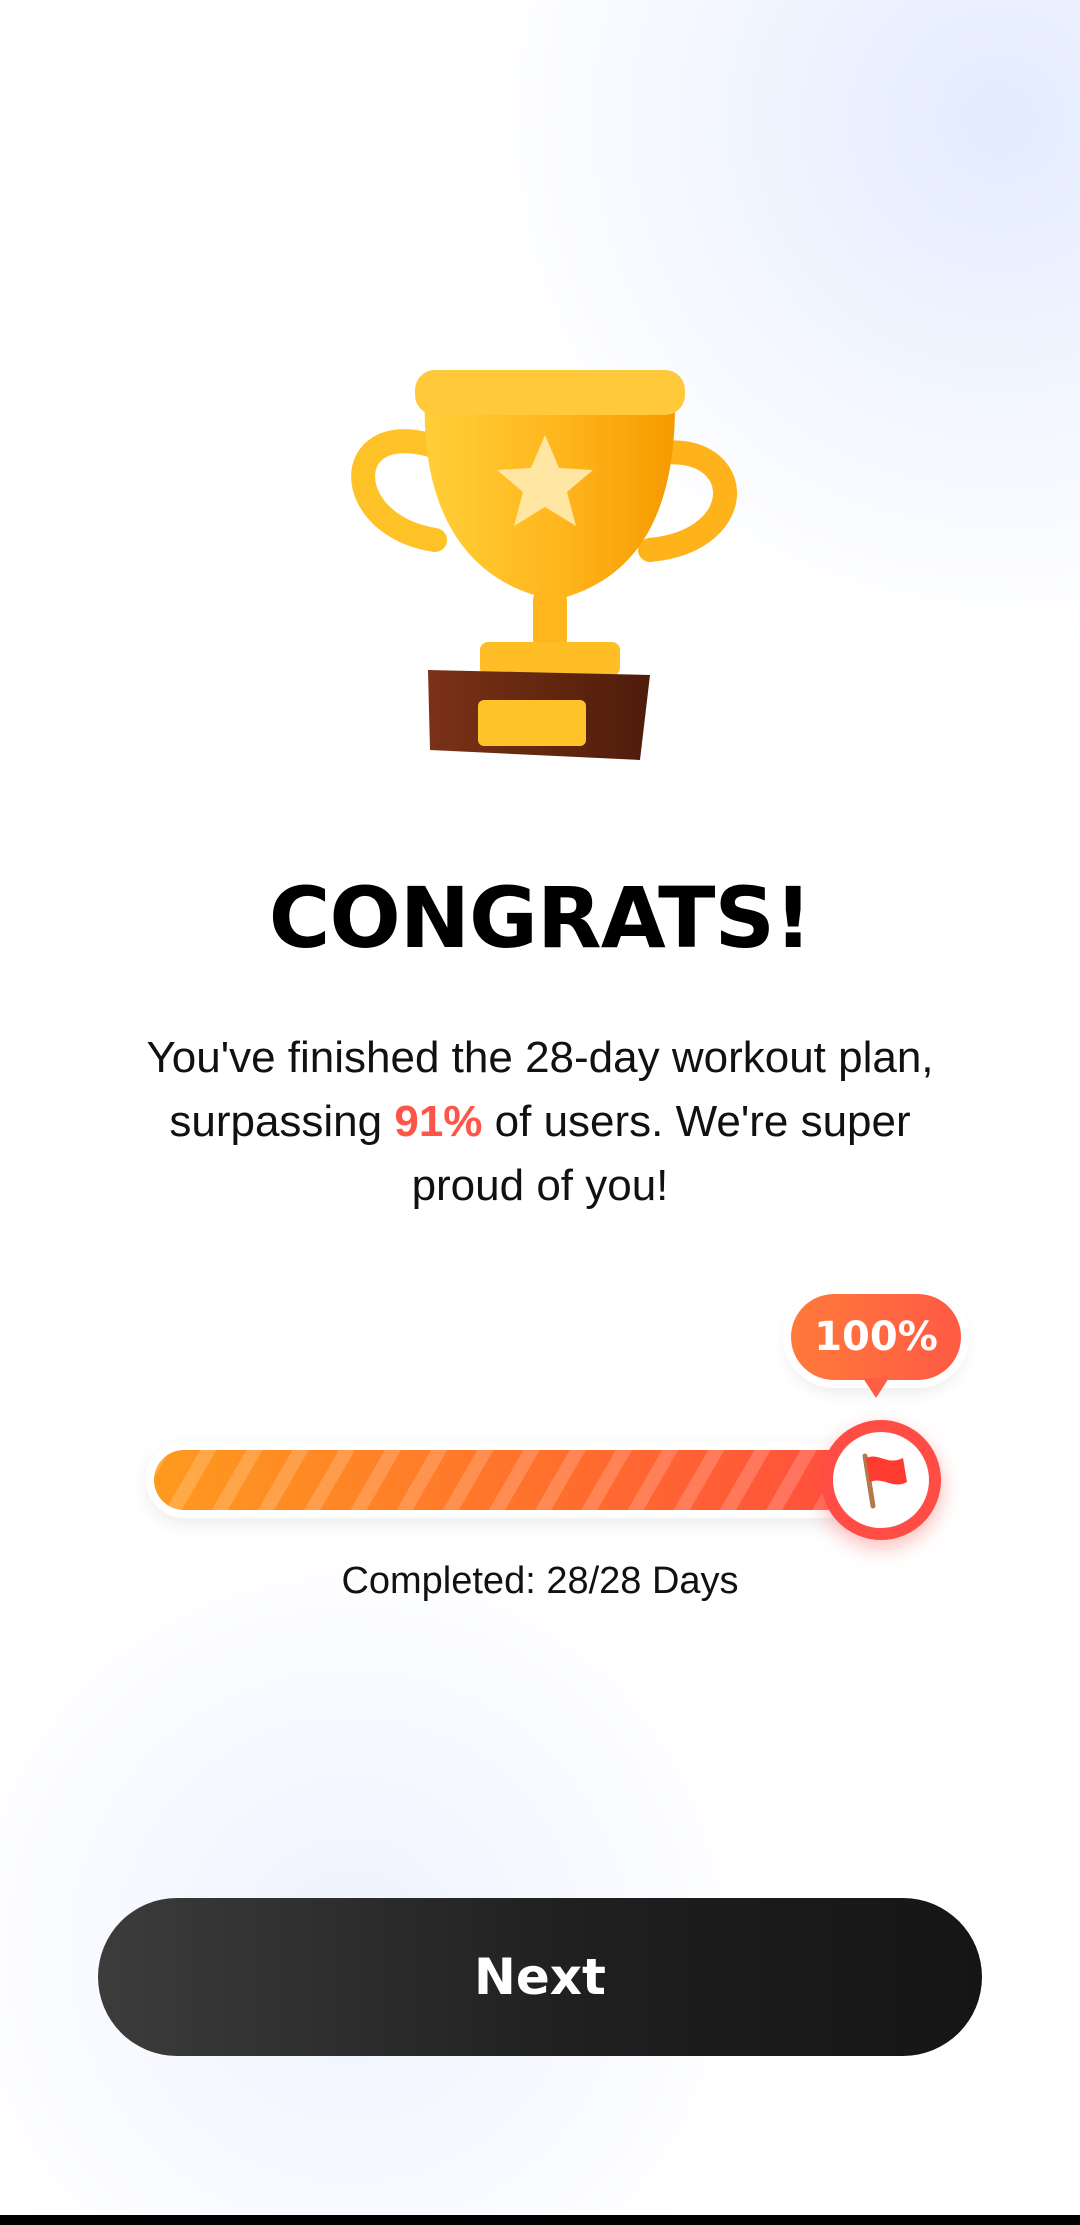 This screenshot has width=1080, height=2225. What do you see at coordinates (876, 1346) in the screenshot?
I see `progress-percent-badge: 100%` at bounding box center [876, 1346].